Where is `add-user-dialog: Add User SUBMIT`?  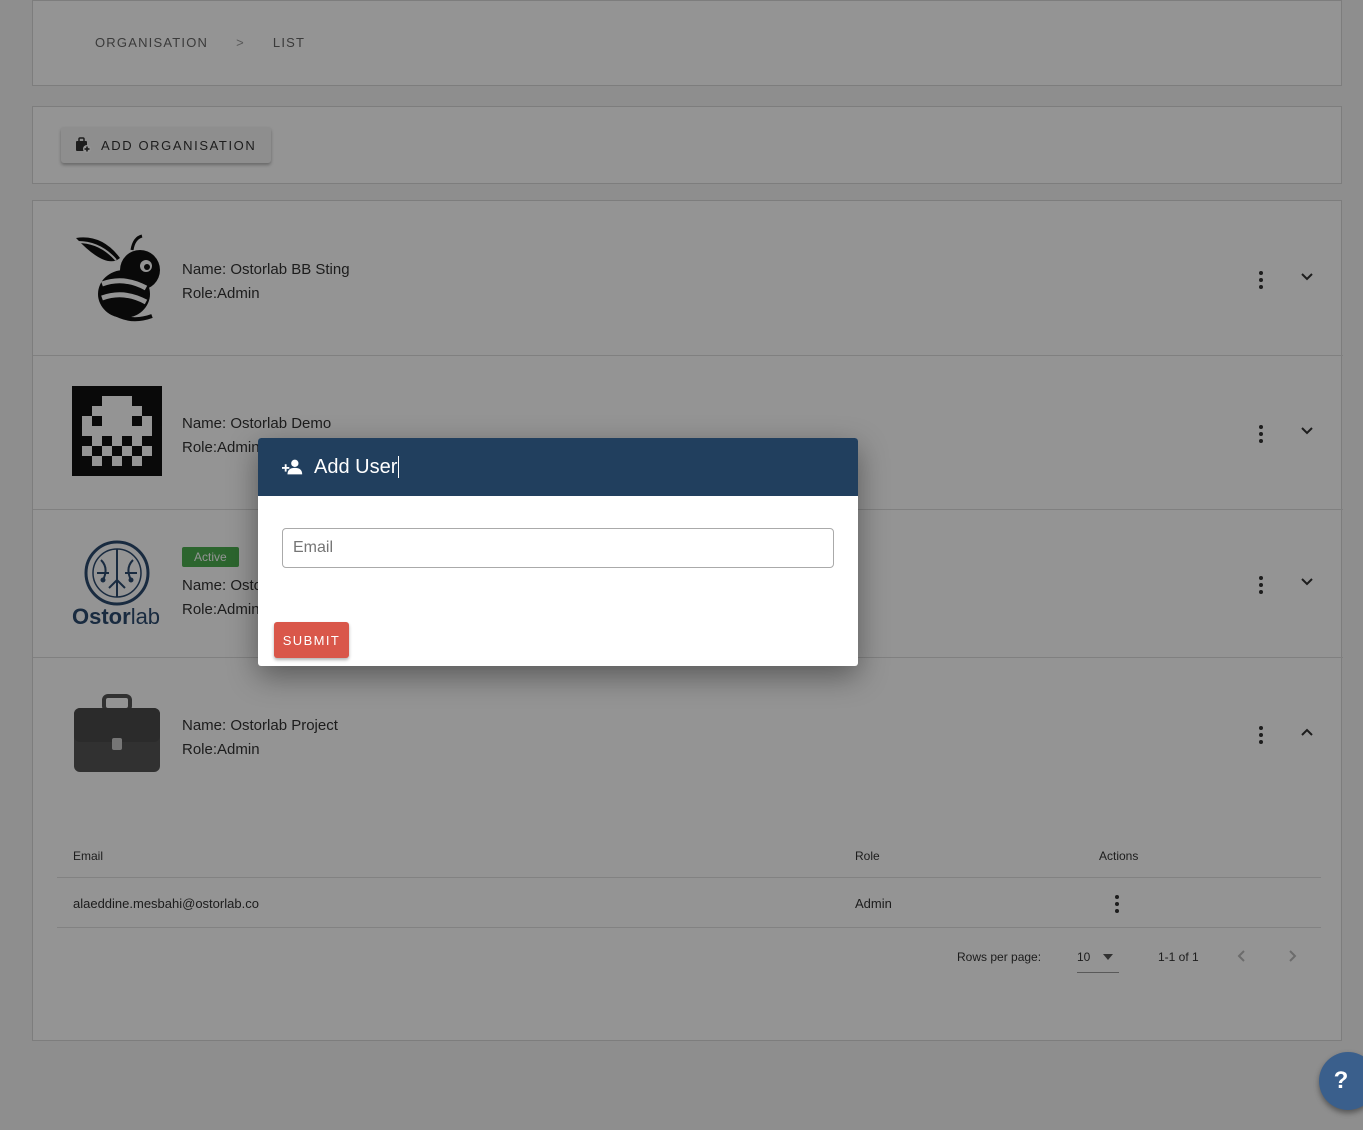
add-user-dialog: Add User SUBMIT is located at coordinates (558, 552).